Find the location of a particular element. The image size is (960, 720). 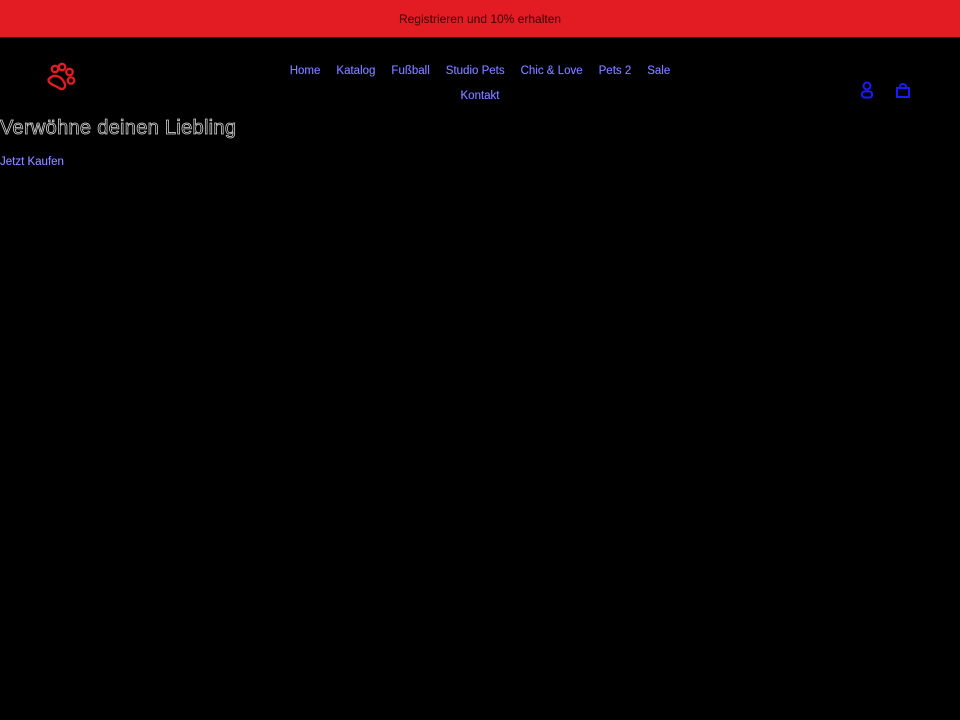

header-icons is located at coordinates (885, 90).